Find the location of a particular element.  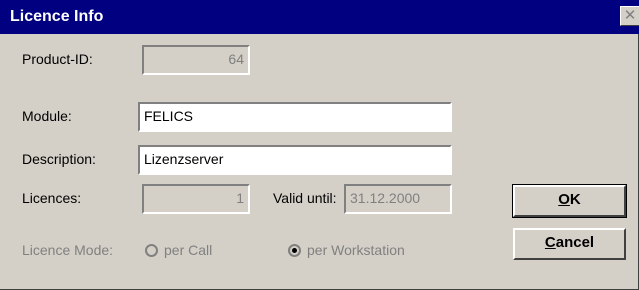

licence-mode-label: Licence Mode: is located at coordinates (68, 250).